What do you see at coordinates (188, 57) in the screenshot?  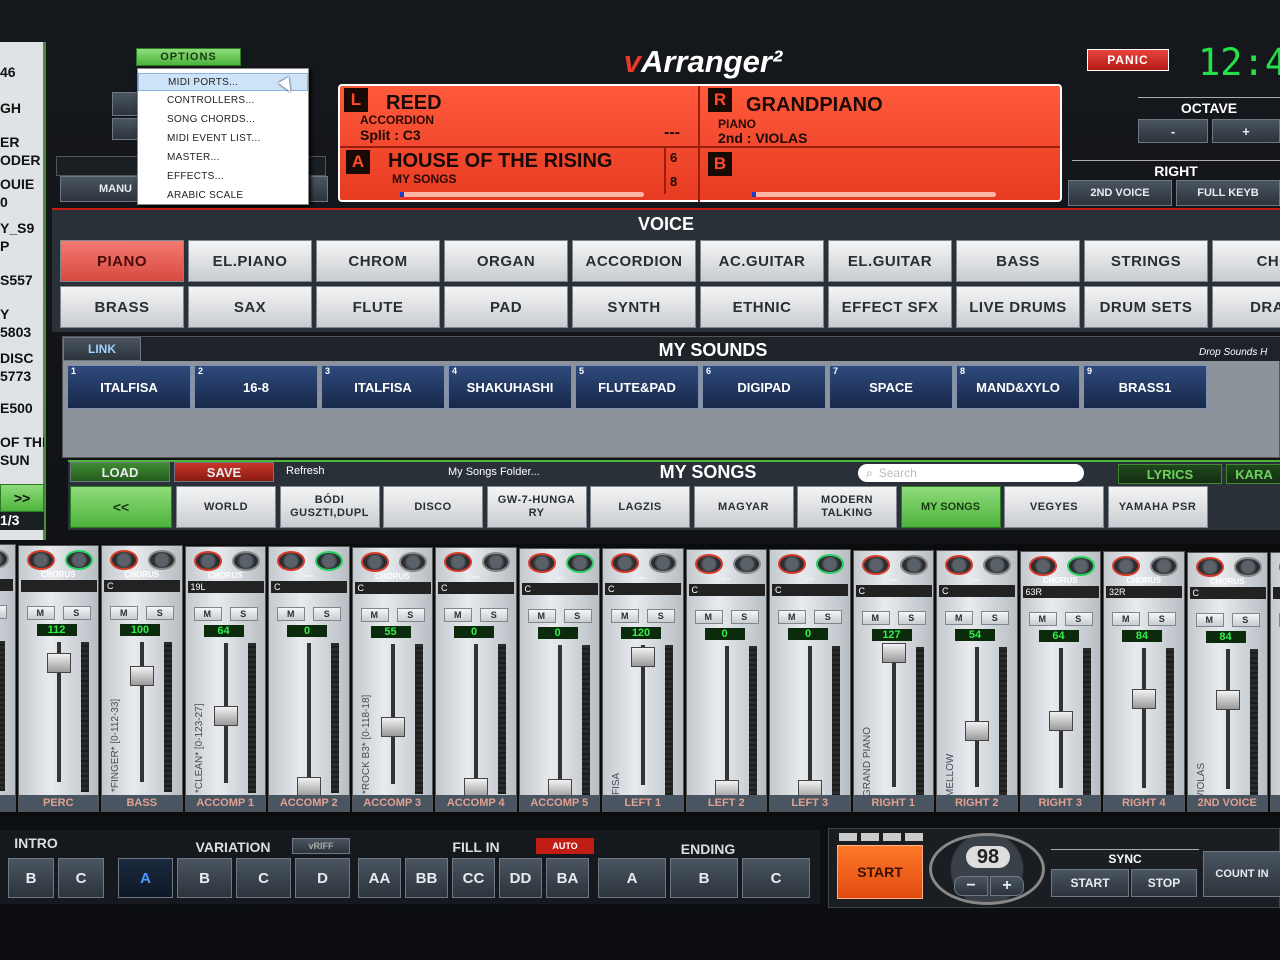 I see `options-button: OPTIONS` at bounding box center [188, 57].